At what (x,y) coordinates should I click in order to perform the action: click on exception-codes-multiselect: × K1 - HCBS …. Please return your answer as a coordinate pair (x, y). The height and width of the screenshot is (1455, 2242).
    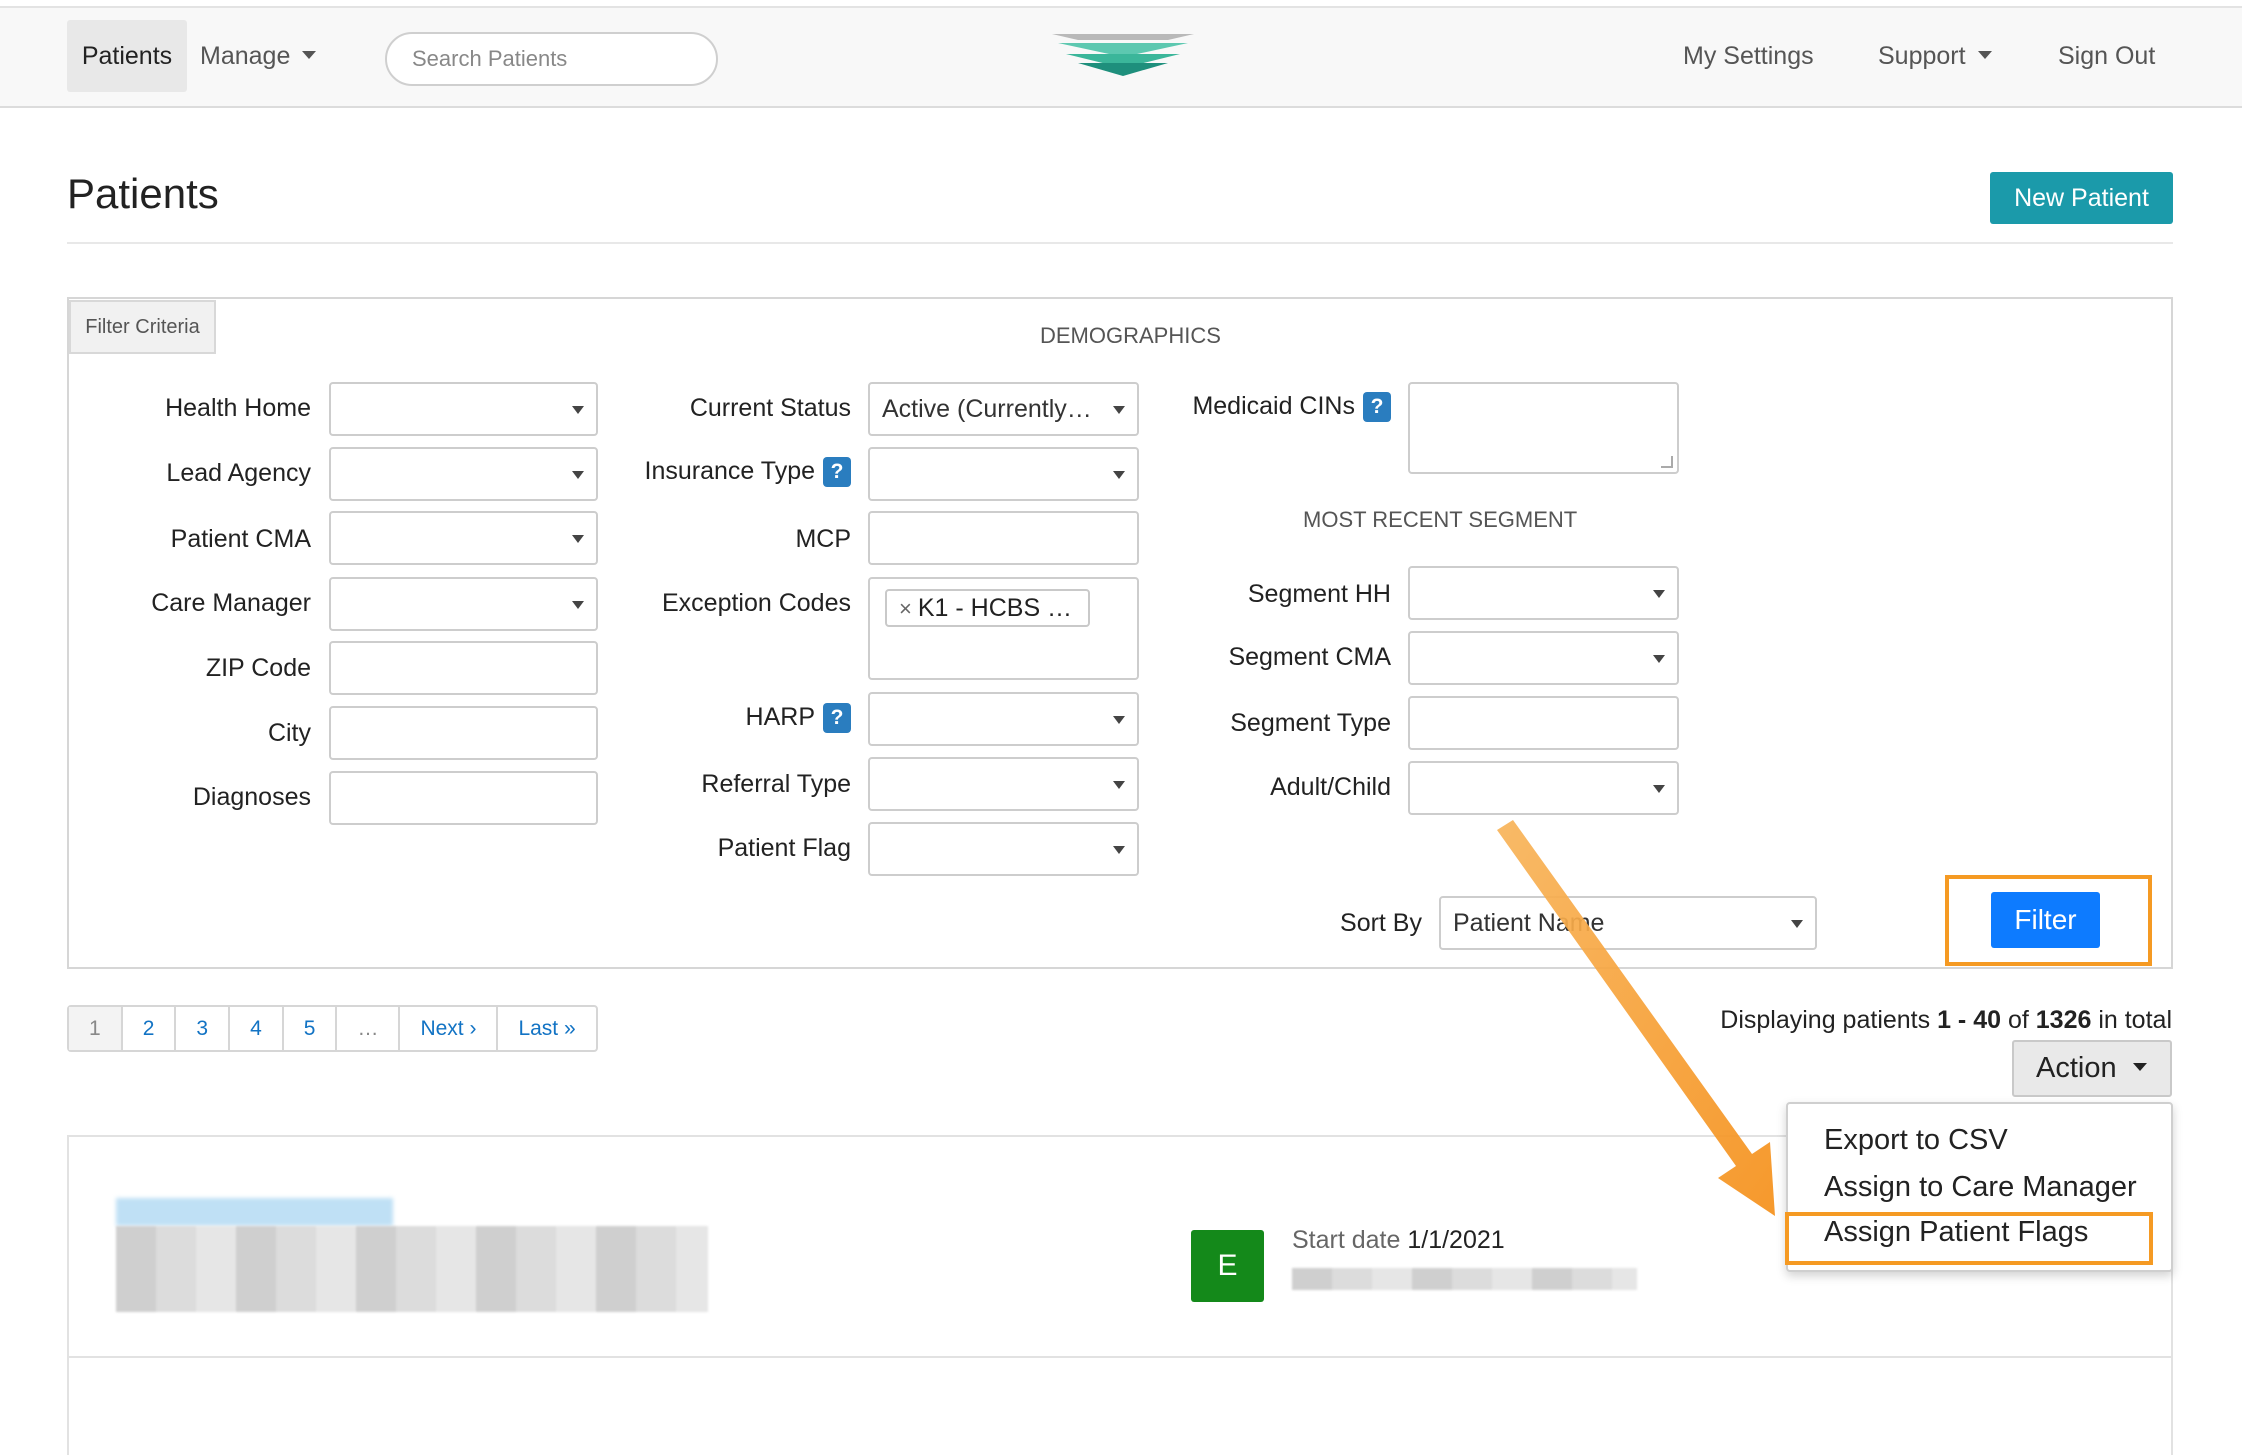
    Looking at the image, I should click on (1003, 628).